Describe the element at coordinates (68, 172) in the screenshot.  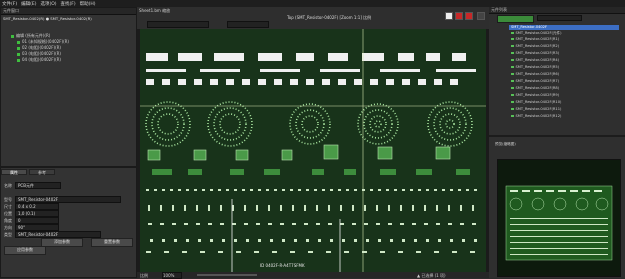
I see `property-tabs: 属性 参考` at that location.